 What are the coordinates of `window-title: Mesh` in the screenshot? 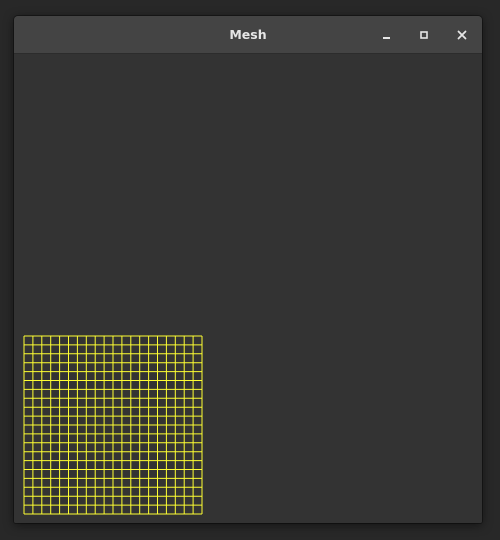 It's located at (248, 34).